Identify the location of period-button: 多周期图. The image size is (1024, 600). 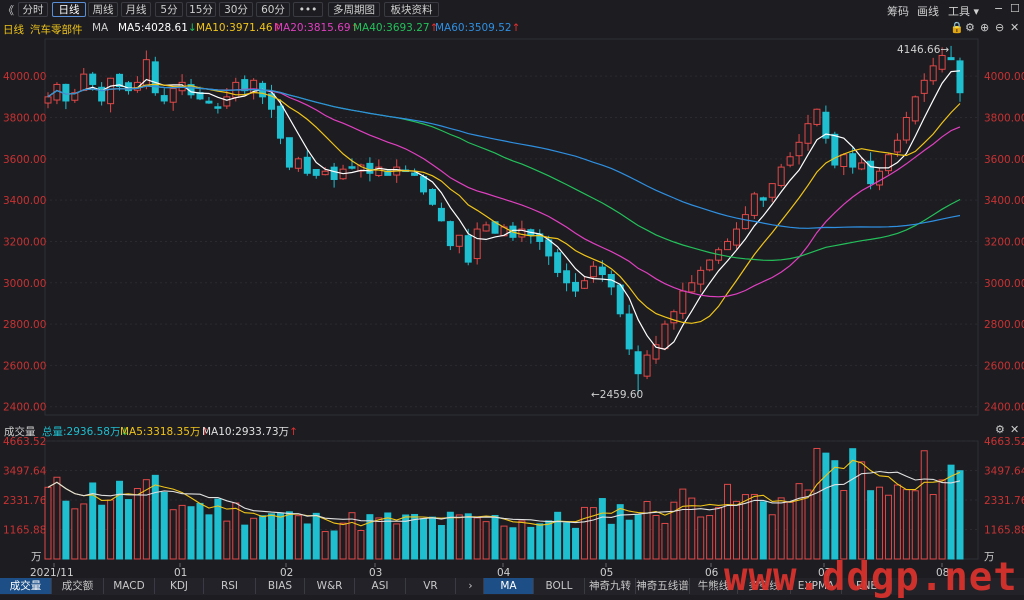
(354, 9).